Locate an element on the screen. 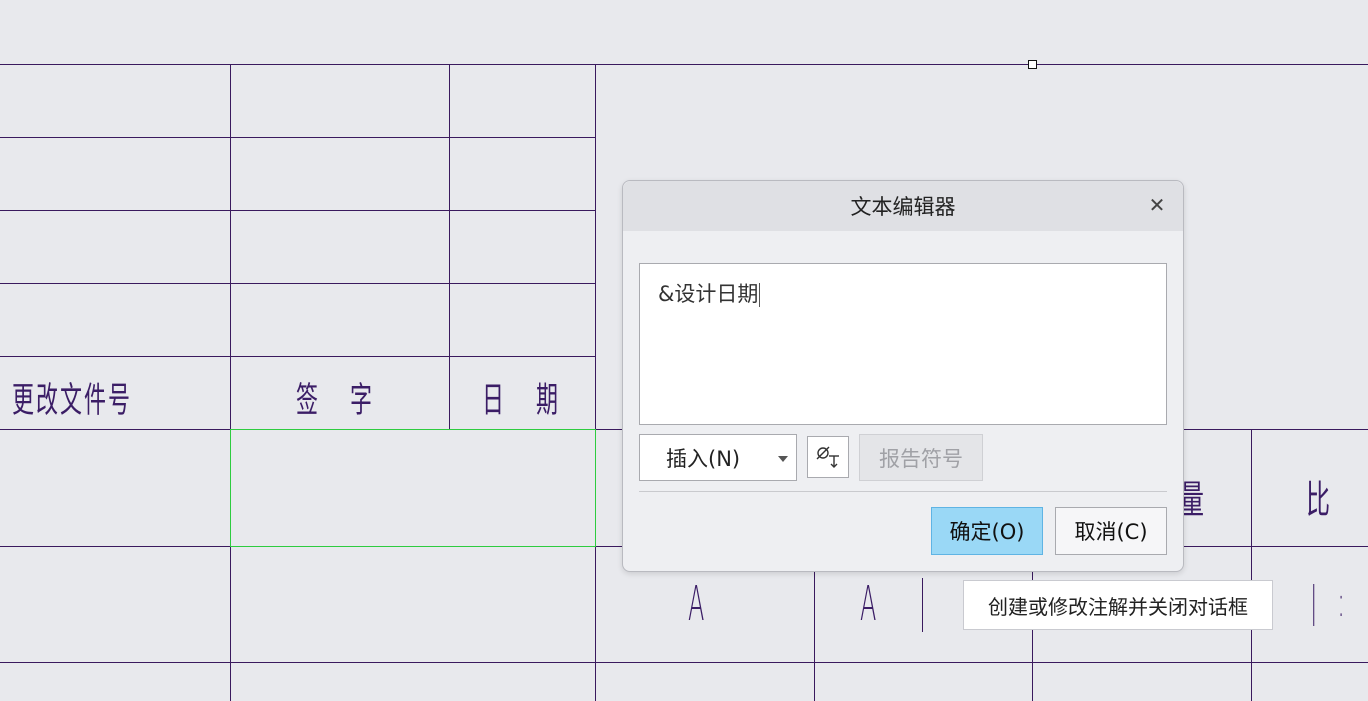  dialog-title: 文本编辑器 is located at coordinates (903, 207).